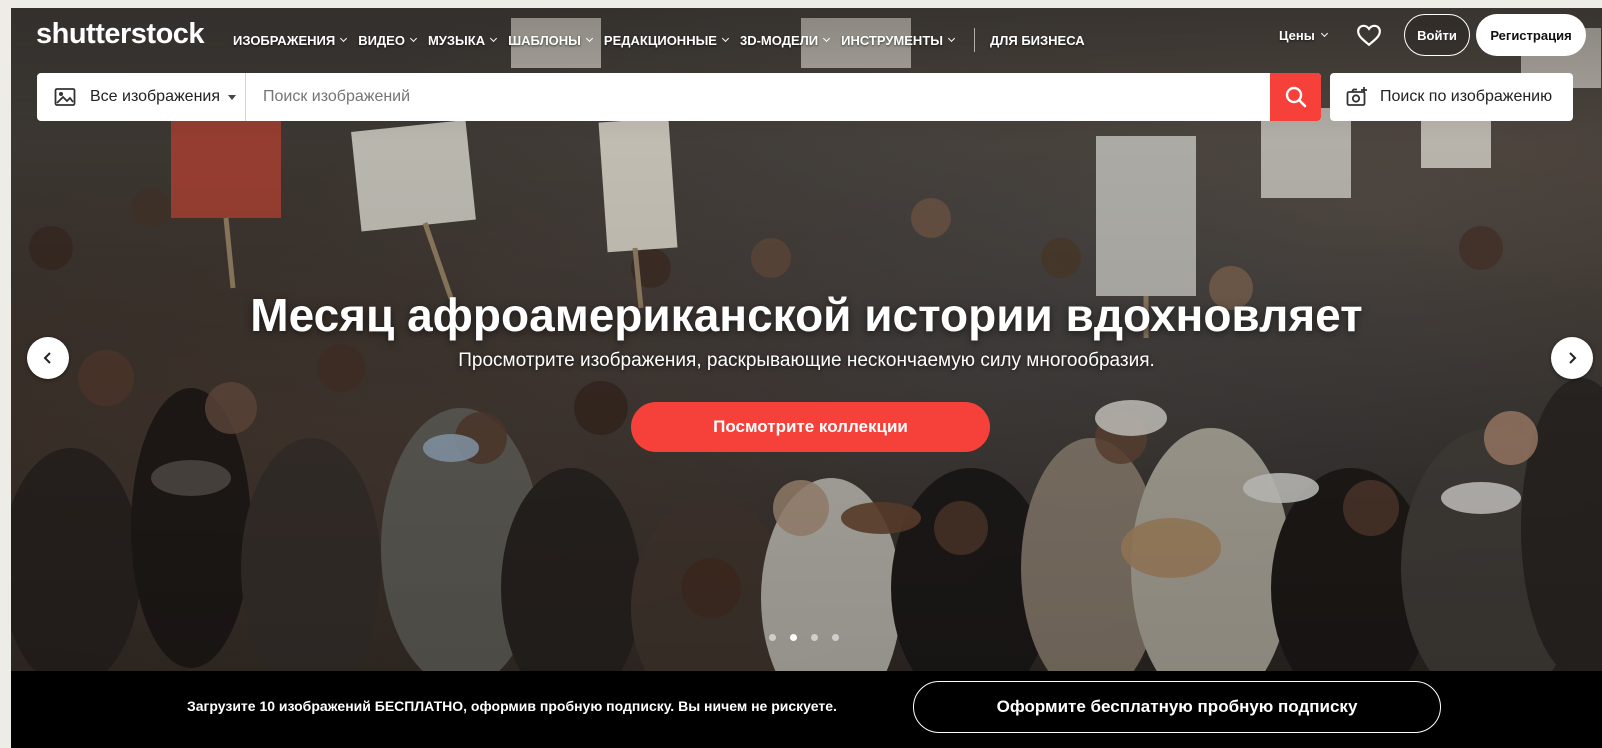  What do you see at coordinates (758, 97) in the screenshot?
I see `search-input` at bounding box center [758, 97].